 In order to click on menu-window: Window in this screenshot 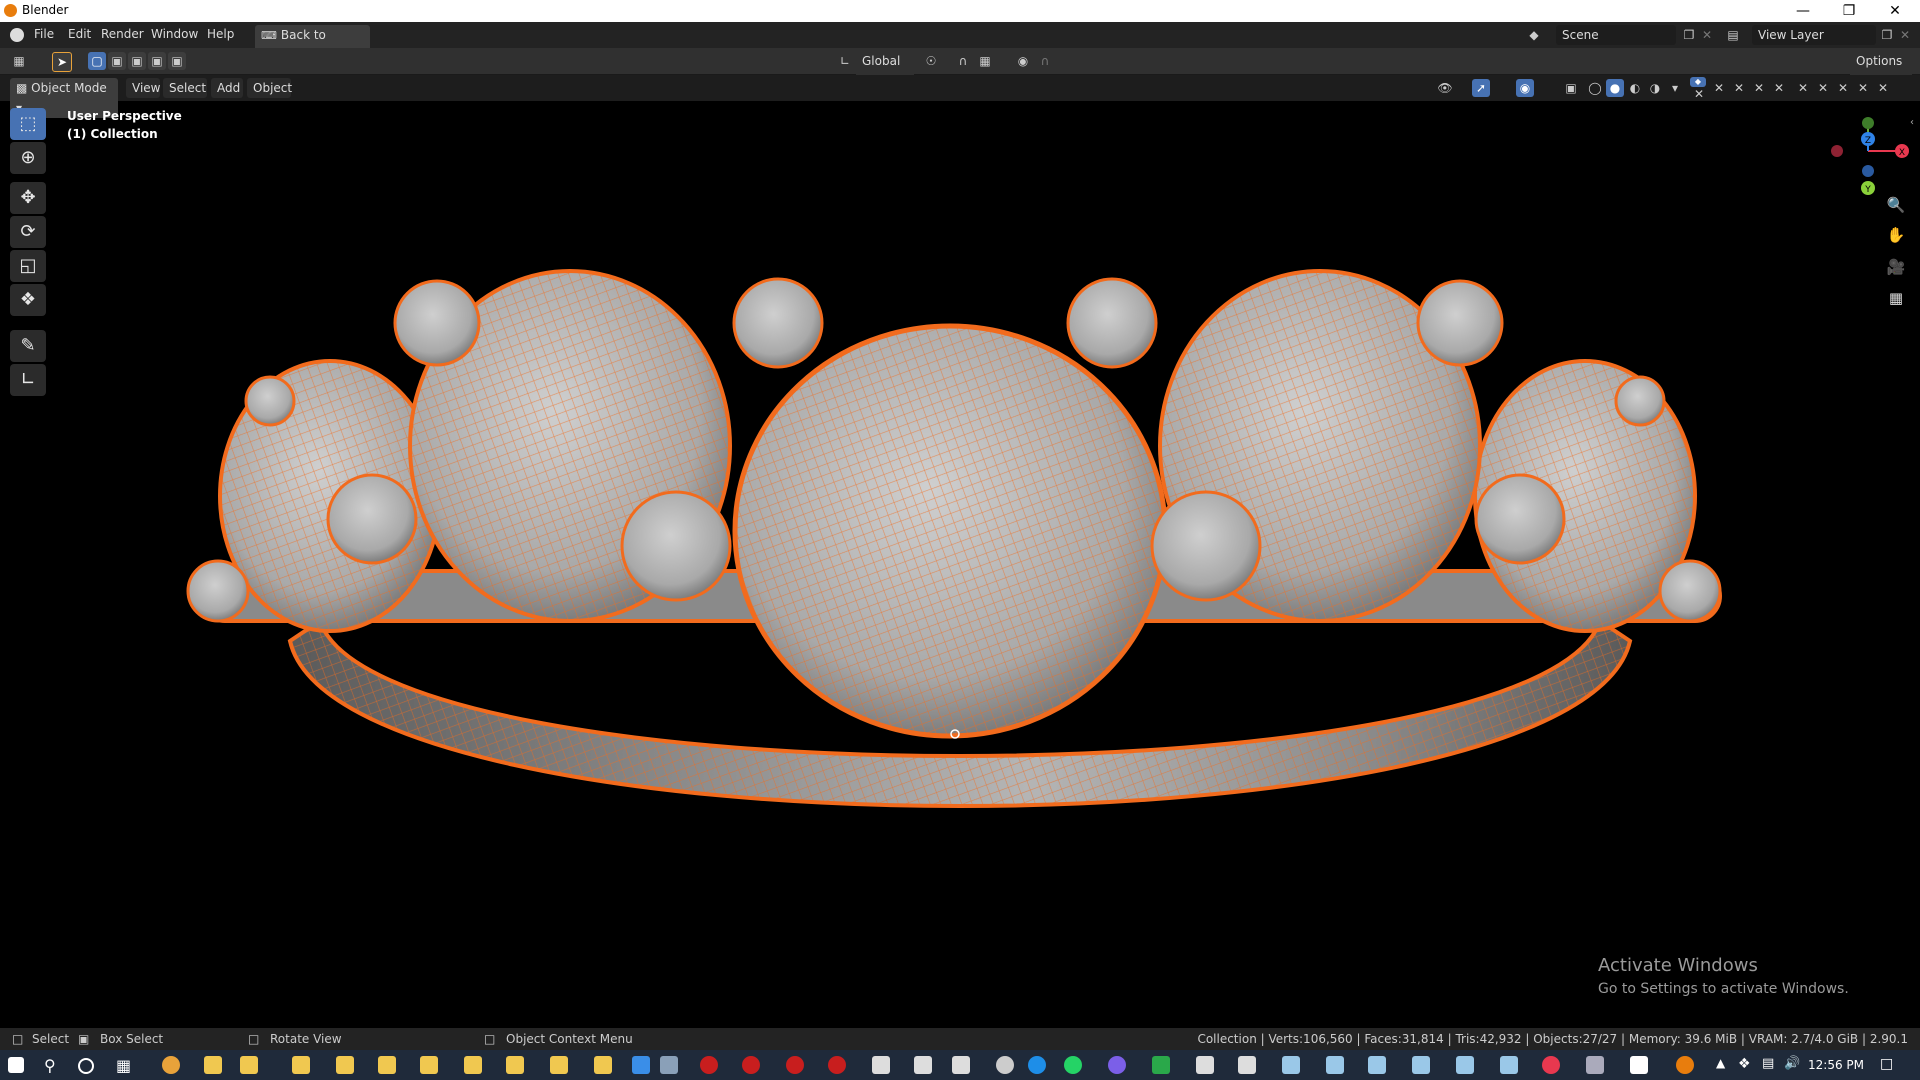, I will do `click(174, 34)`.